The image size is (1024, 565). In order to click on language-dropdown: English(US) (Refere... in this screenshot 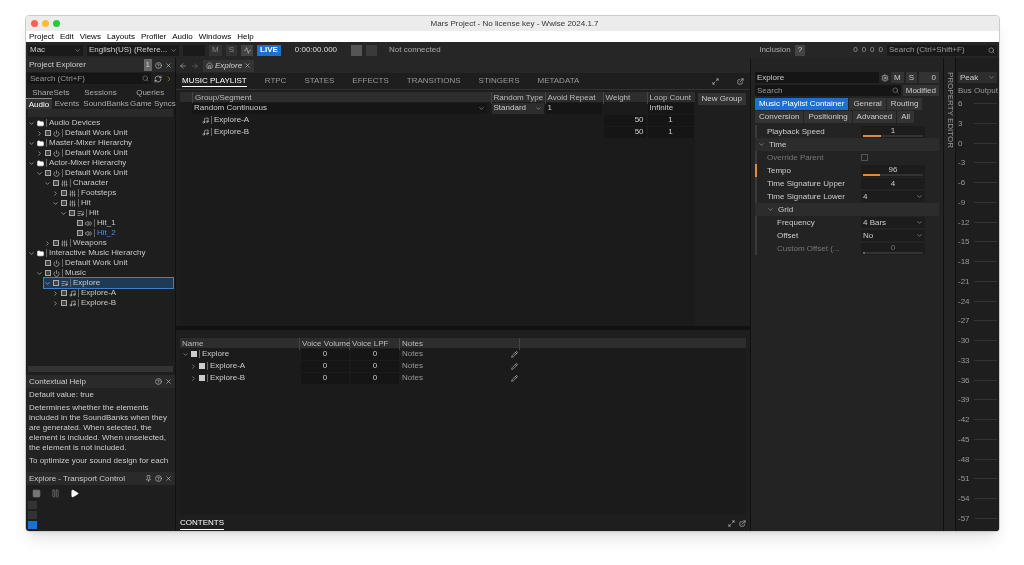, I will do `click(133, 50)`.